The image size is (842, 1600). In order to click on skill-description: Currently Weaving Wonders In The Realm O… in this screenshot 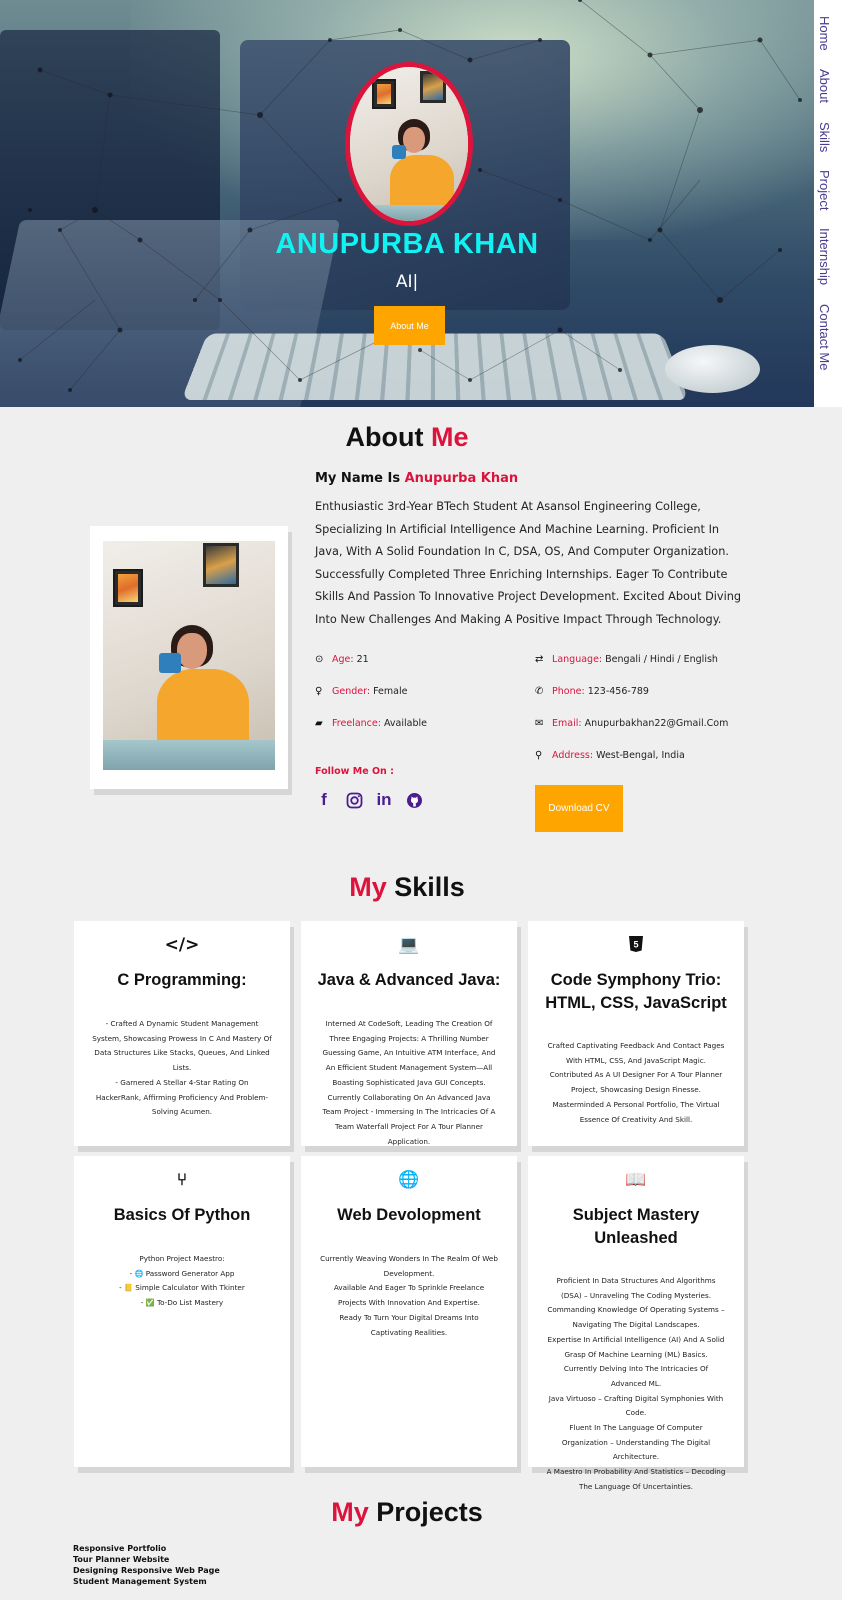, I will do `click(409, 1296)`.